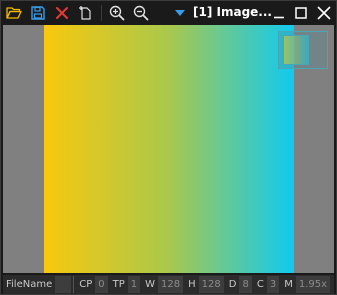  I want to click on zoom-out-icon, so click(141, 13).